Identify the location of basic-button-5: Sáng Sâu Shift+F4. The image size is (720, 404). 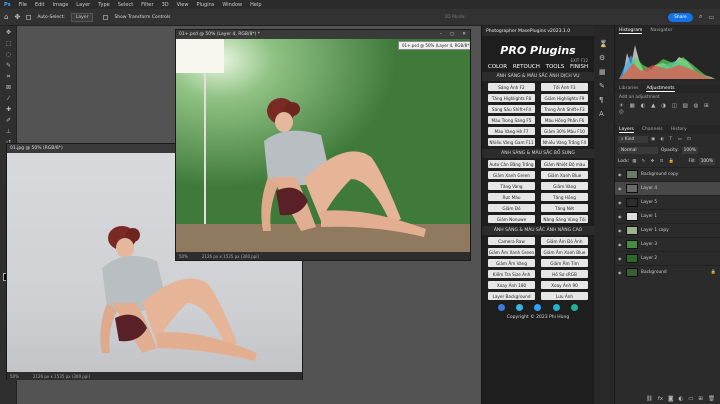
(511, 109).